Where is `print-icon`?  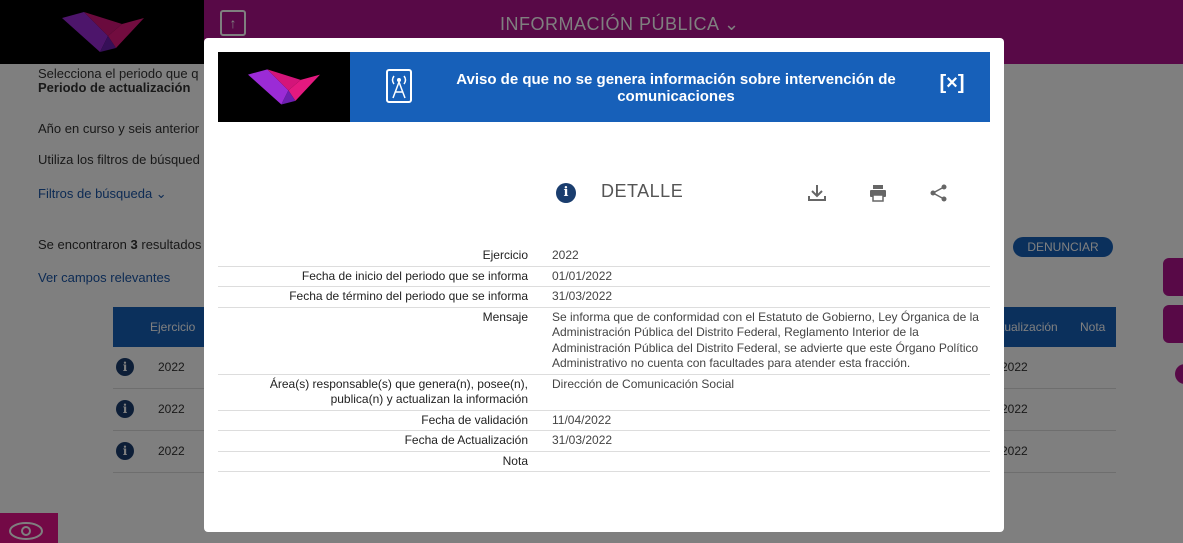
print-icon is located at coordinates (878, 193).